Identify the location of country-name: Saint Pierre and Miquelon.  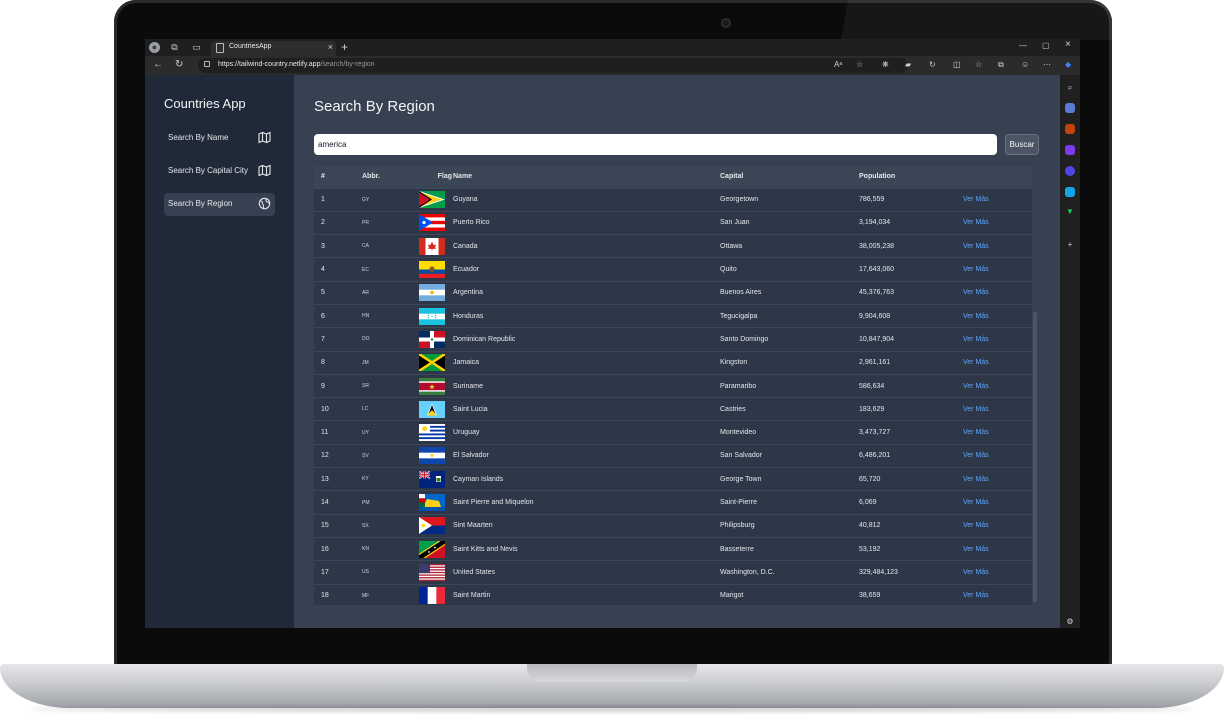
(493, 502).